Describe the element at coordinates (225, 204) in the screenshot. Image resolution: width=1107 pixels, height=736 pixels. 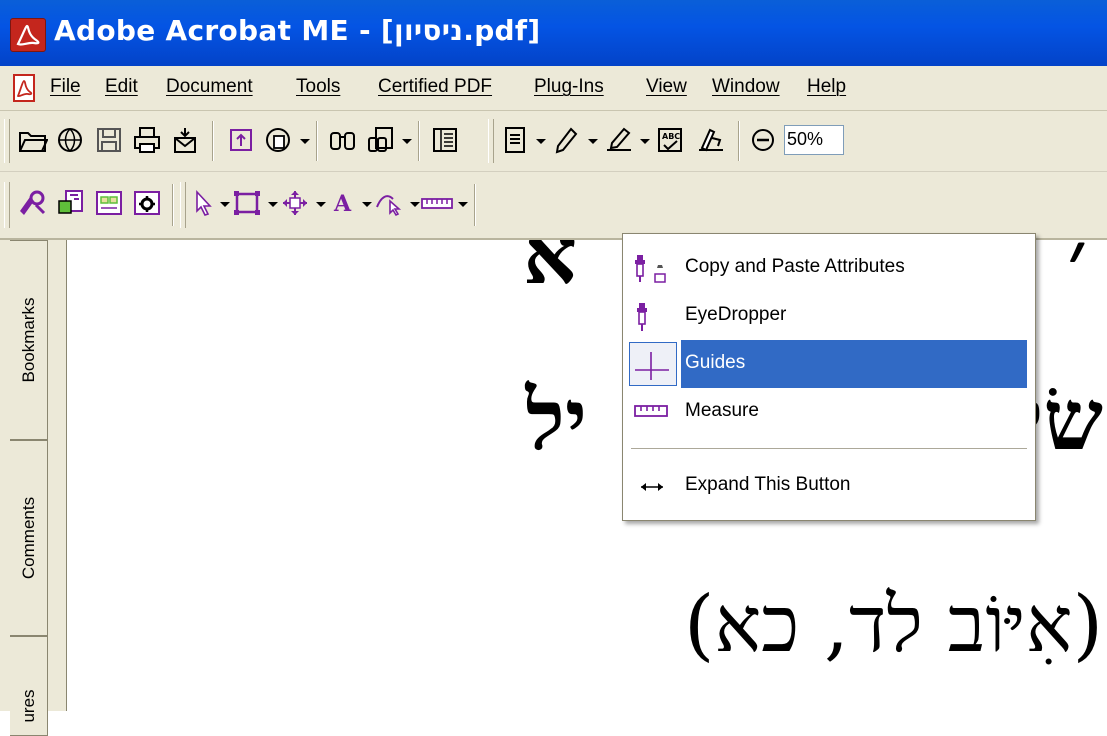
I see `select-dropdown` at that location.